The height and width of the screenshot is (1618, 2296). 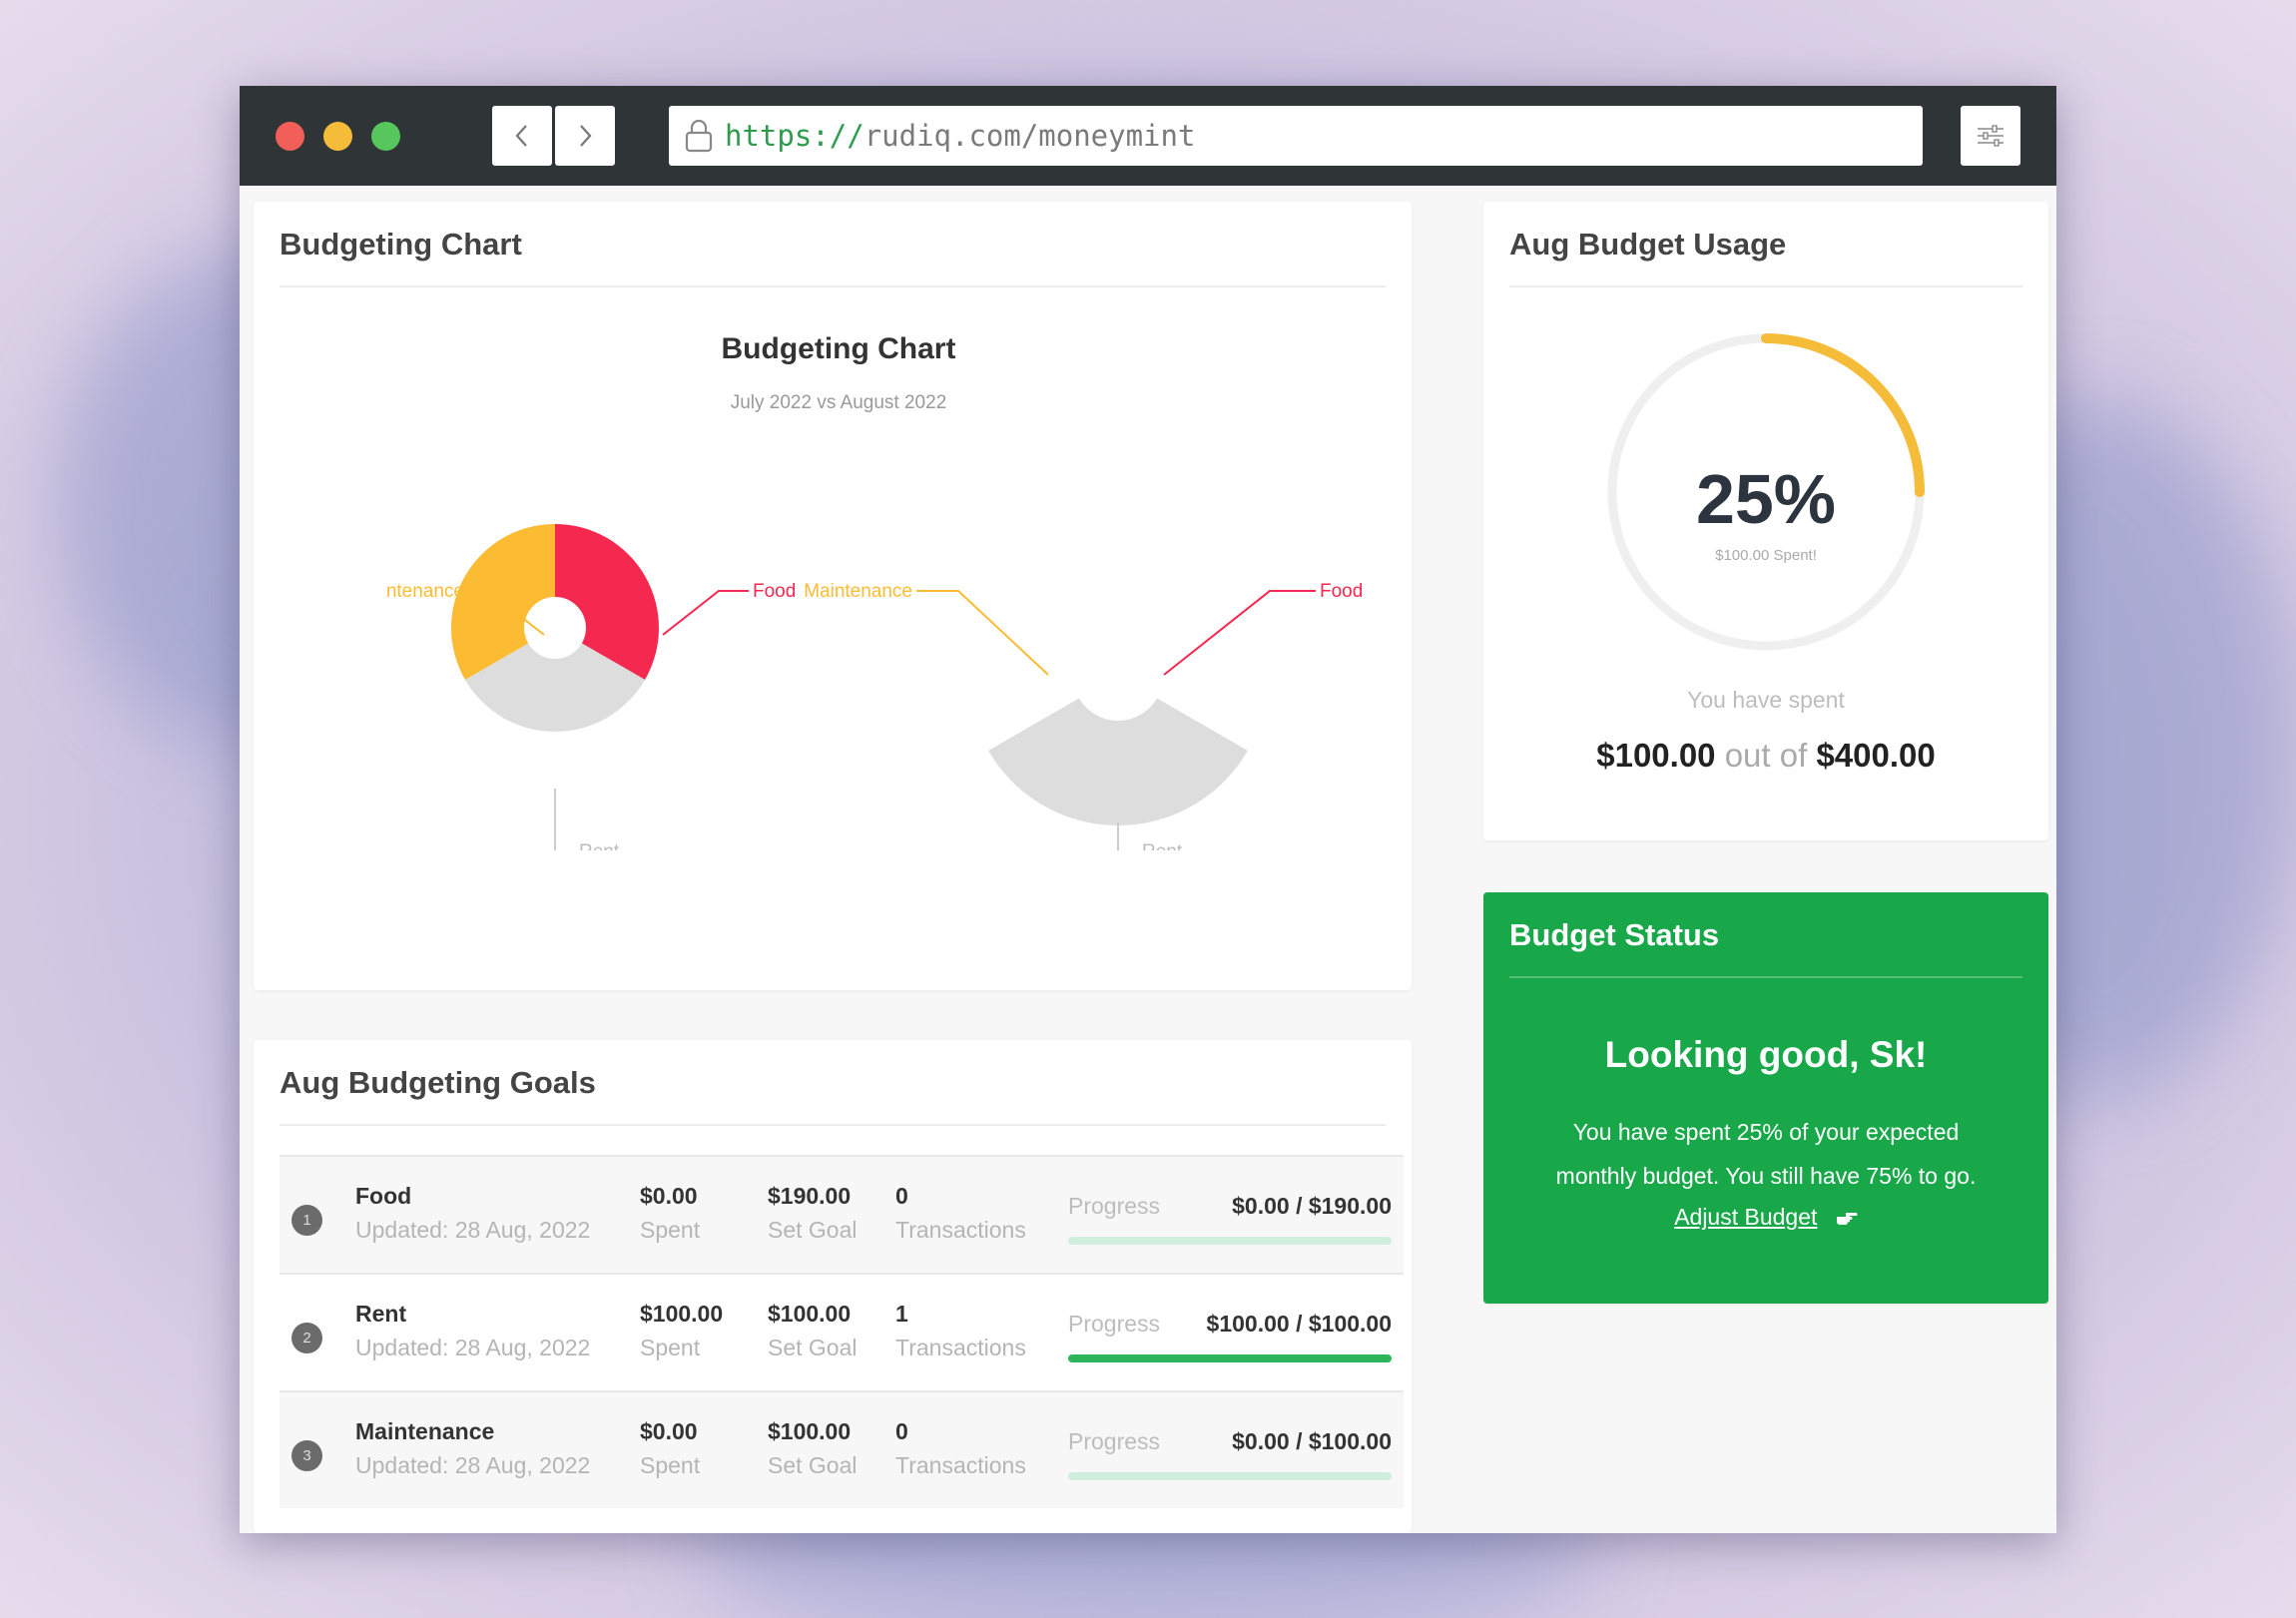 What do you see at coordinates (381, 1314) in the screenshot?
I see `goal-name: Rent` at bounding box center [381, 1314].